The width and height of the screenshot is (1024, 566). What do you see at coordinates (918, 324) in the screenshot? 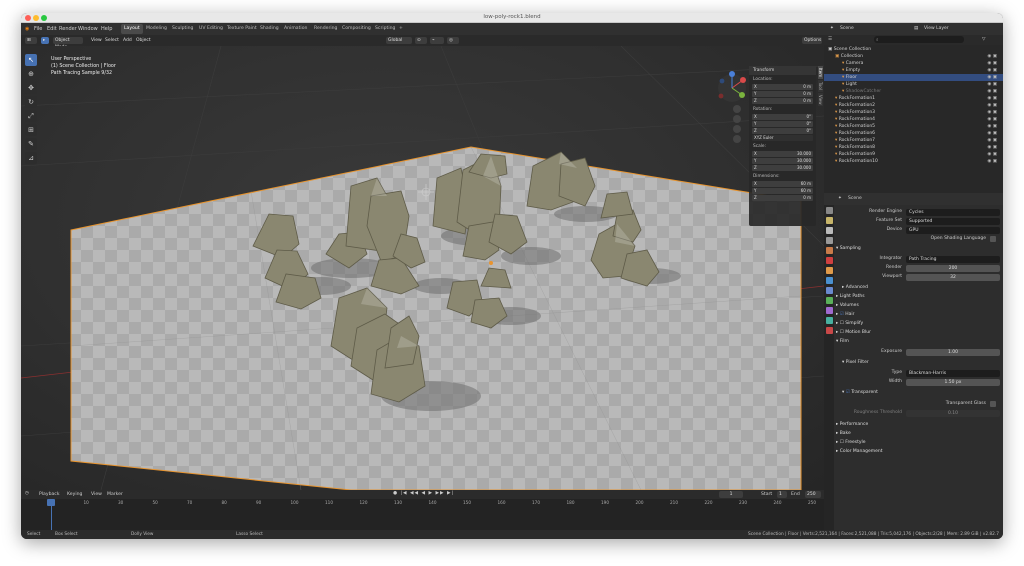
I see `simplify-panel-header: ▸ ☐ Simplify` at bounding box center [918, 324].